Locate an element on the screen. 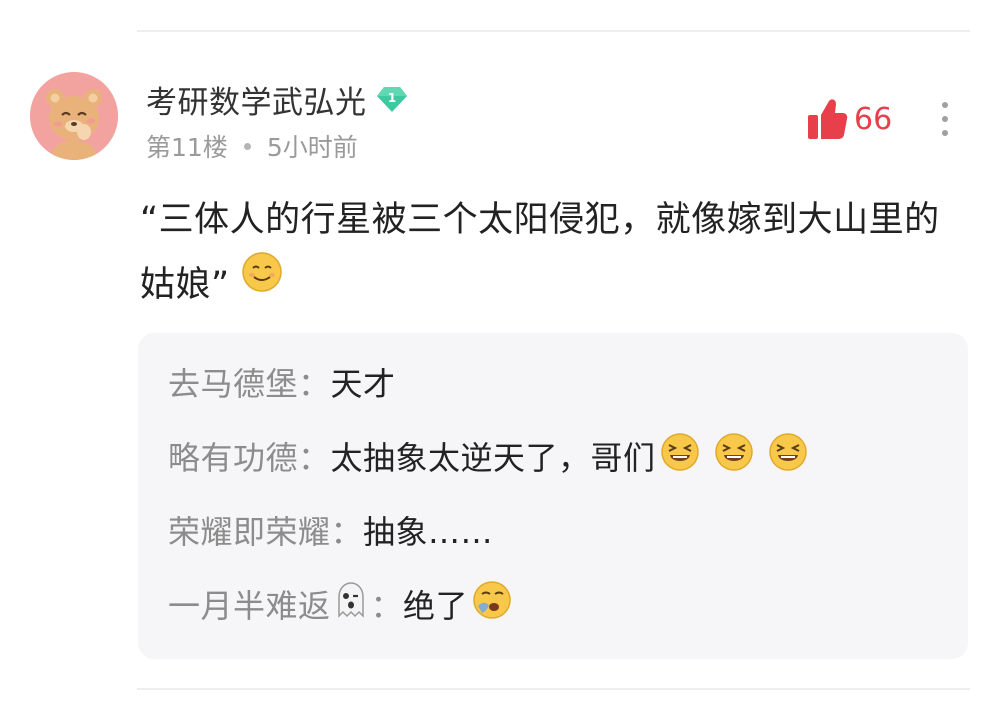  bottom-divider is located at coordinates (553, 689).